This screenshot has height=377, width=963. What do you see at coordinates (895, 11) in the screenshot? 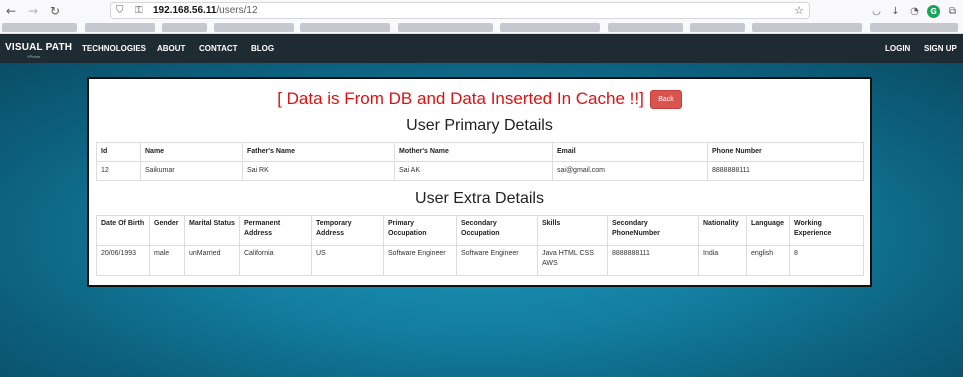
I see `download-icon: ↓` at bounding box center [895, 11].